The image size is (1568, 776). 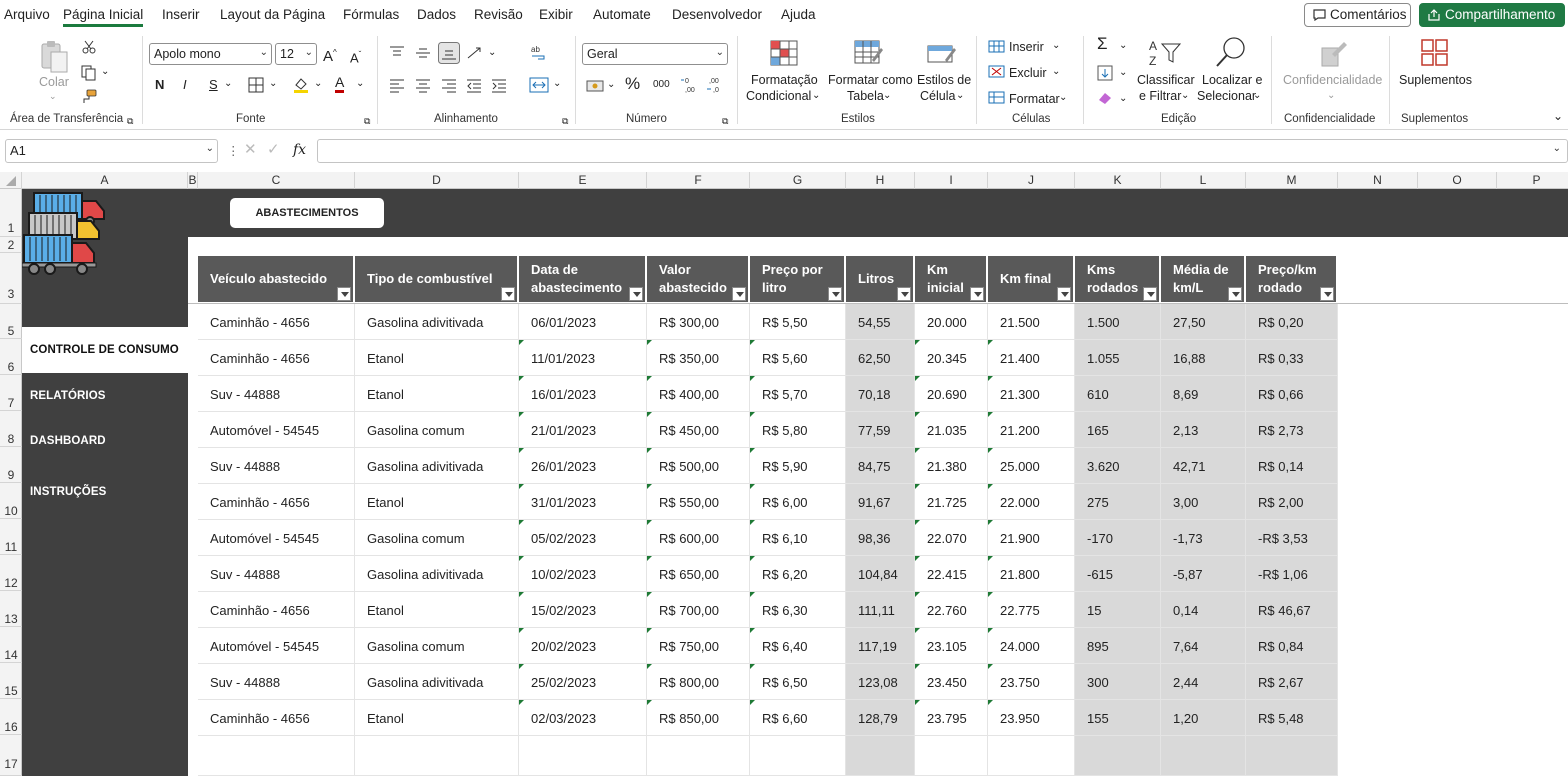 I want to click on clipboard-launcher-icon: ⧉, so click(x=130, y=121).